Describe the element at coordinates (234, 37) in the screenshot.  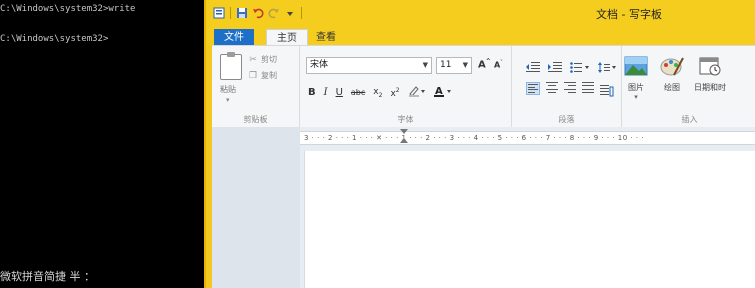
I see `tab-file: 文件` at that location.